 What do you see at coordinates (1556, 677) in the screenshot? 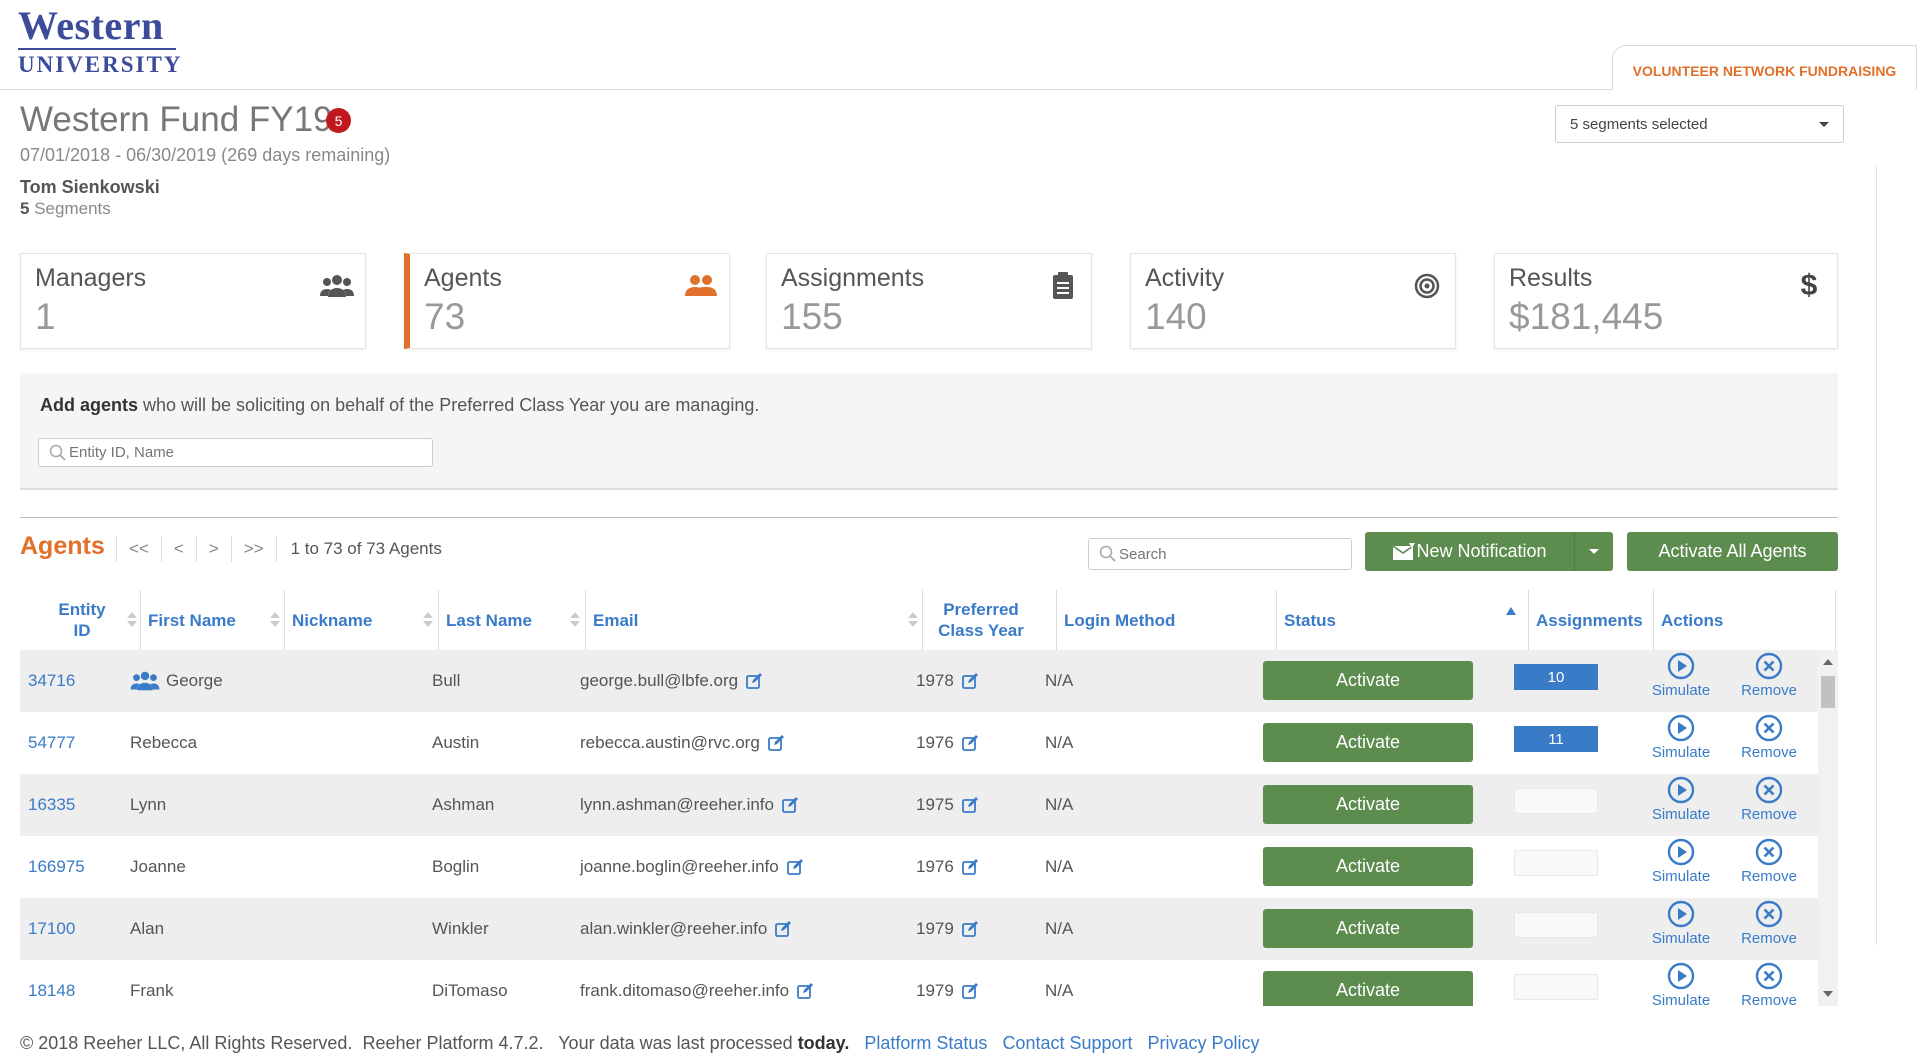
I see `assignments-count: 10` at bounding box center [1556, 677].